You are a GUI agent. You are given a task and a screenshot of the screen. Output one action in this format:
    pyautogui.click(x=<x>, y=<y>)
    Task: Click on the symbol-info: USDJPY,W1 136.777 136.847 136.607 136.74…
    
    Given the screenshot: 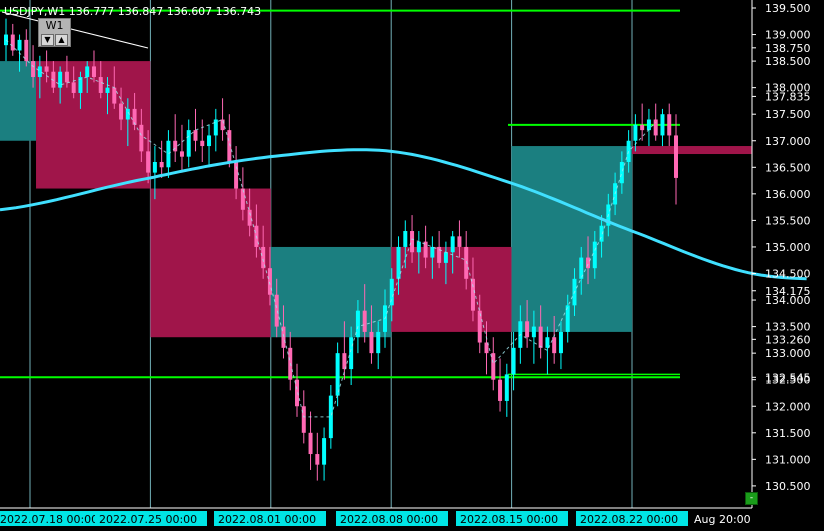 What is the action you would take?
    pyautogui.click(x=132, y=11)
    